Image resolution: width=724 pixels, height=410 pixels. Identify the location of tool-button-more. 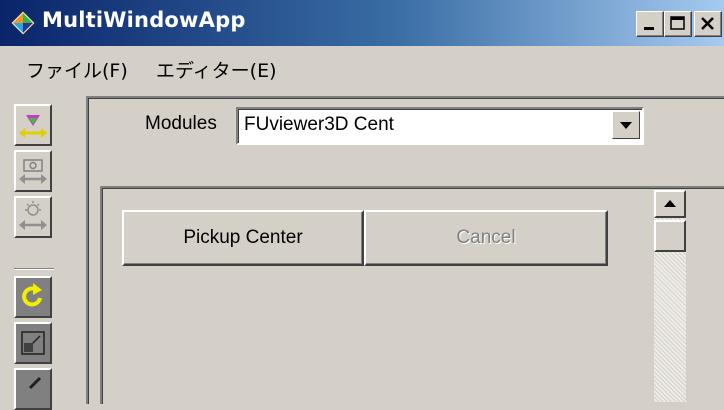
(33, 389).